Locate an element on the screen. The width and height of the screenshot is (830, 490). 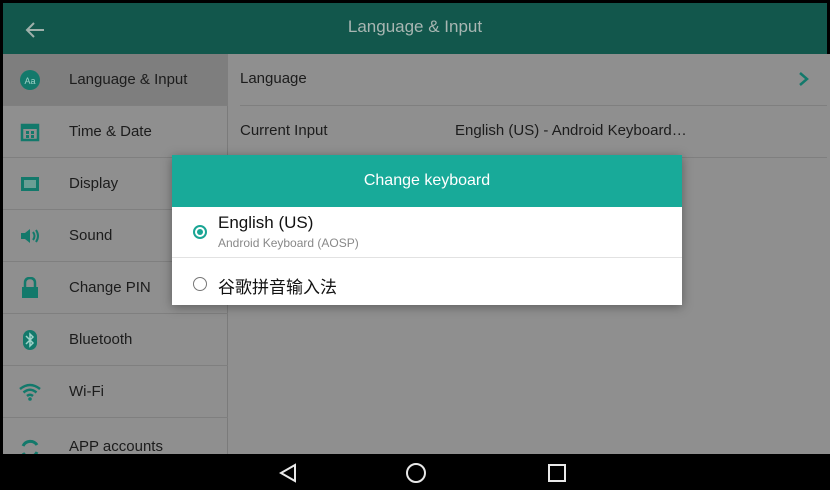
svg-text: Aa is located at coordinates (29, 81).